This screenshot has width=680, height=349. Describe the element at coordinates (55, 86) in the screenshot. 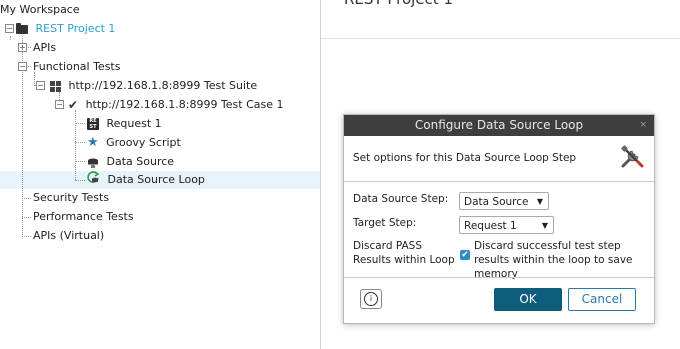

I see `test-suite-icon` at that location.